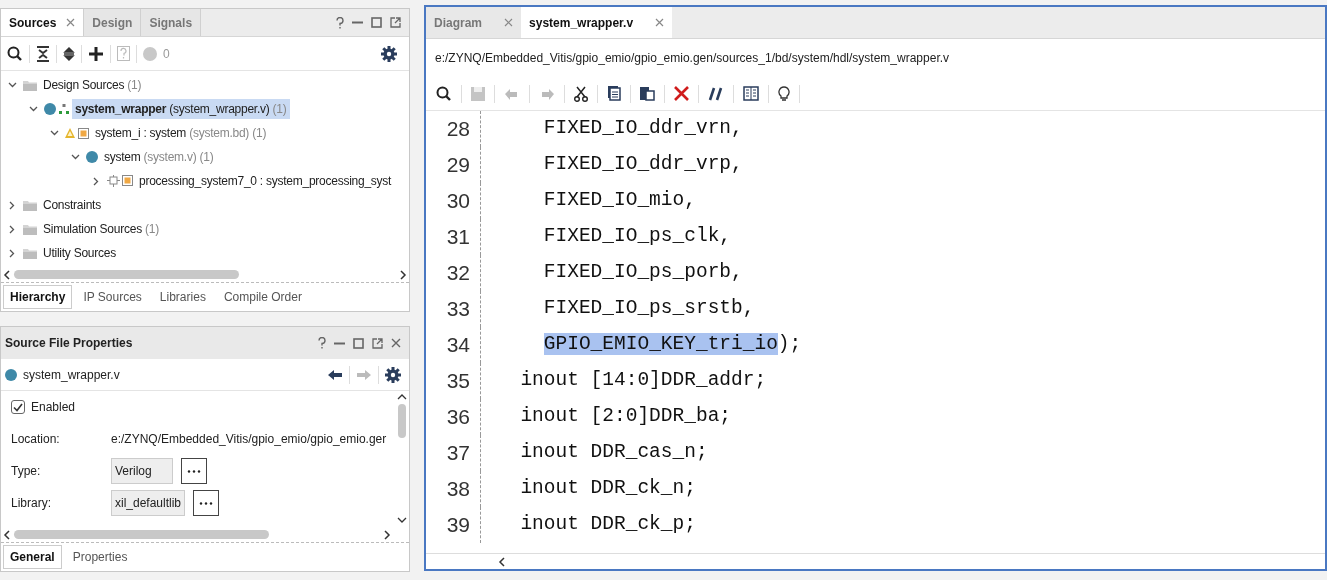  Describe the element at coordinates (69, 343) in the screenshot. I see `panel-title: Source File Properties` at that location.